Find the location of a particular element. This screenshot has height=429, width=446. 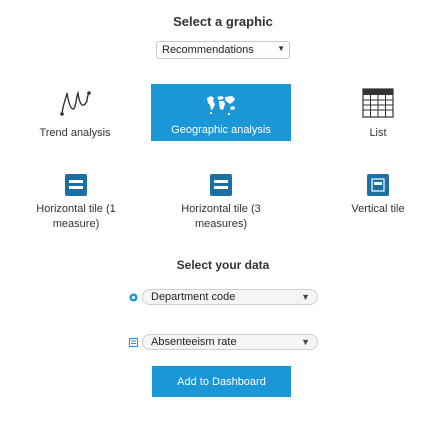

graphic-option-horizontal-tile-1-measure: Horizontal tile (1 measure) is located at coordinates (76, 203).